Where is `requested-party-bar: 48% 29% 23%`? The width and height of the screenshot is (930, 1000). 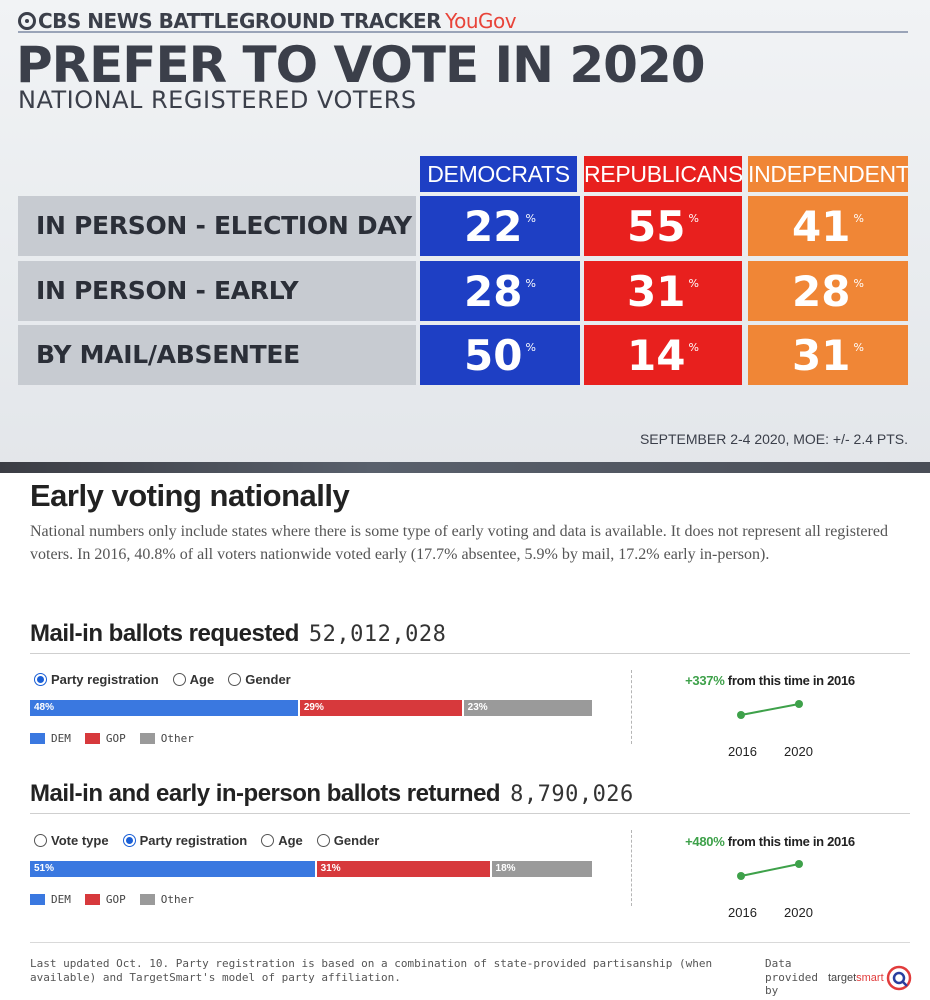
requested-party-bar: 48% 29% 23% is located at coordinates (311, 708).